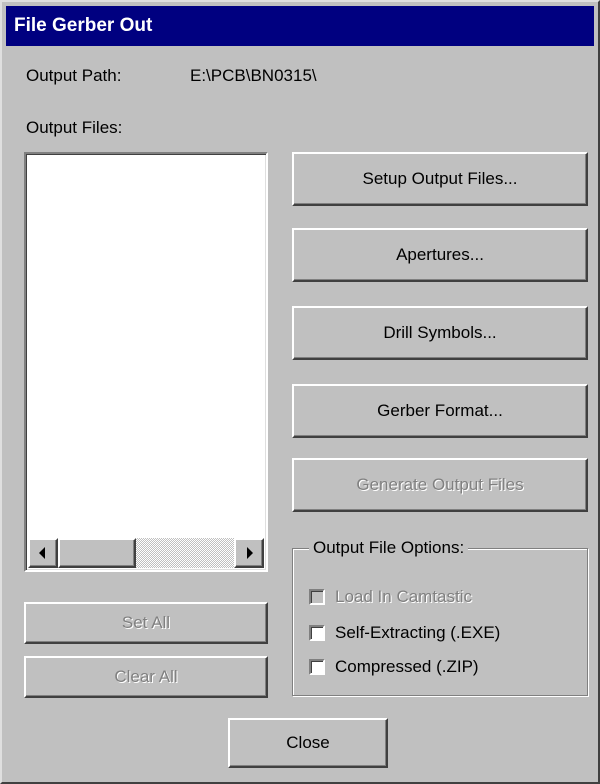  I want to click on load-in-camtastic-checkbox: Load In Camtastic, so click(390, 597).